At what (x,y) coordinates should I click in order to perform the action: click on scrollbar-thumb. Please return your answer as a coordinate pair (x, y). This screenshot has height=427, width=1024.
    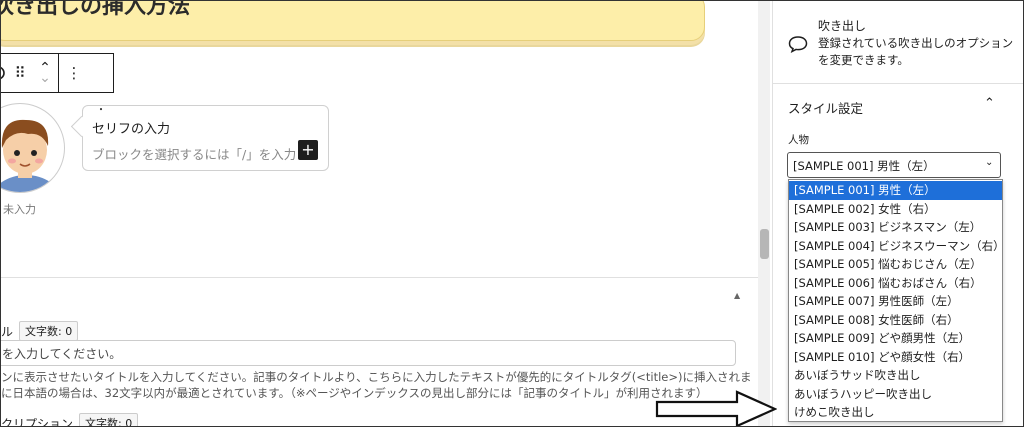
    Looking at the image, I should click on (764, 244).